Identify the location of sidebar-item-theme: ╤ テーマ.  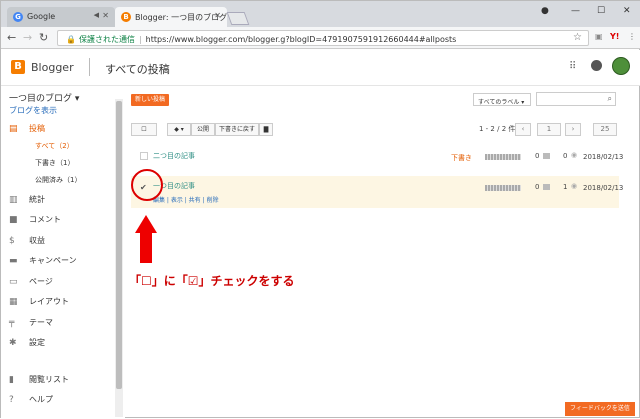
(31, 322).